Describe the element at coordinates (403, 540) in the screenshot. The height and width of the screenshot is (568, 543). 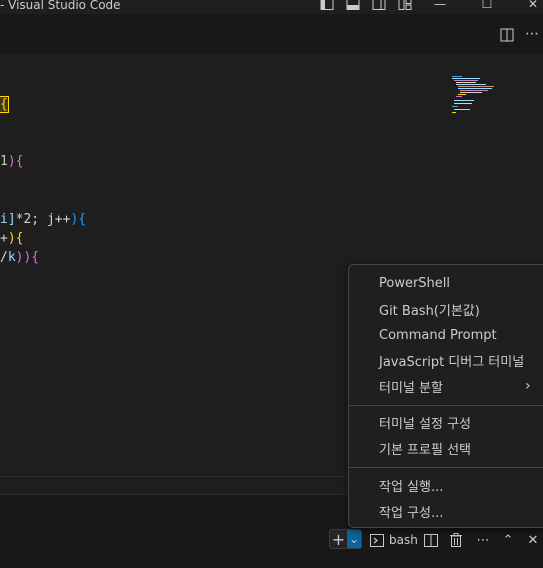
I see `terminal-name: bash` at that location.